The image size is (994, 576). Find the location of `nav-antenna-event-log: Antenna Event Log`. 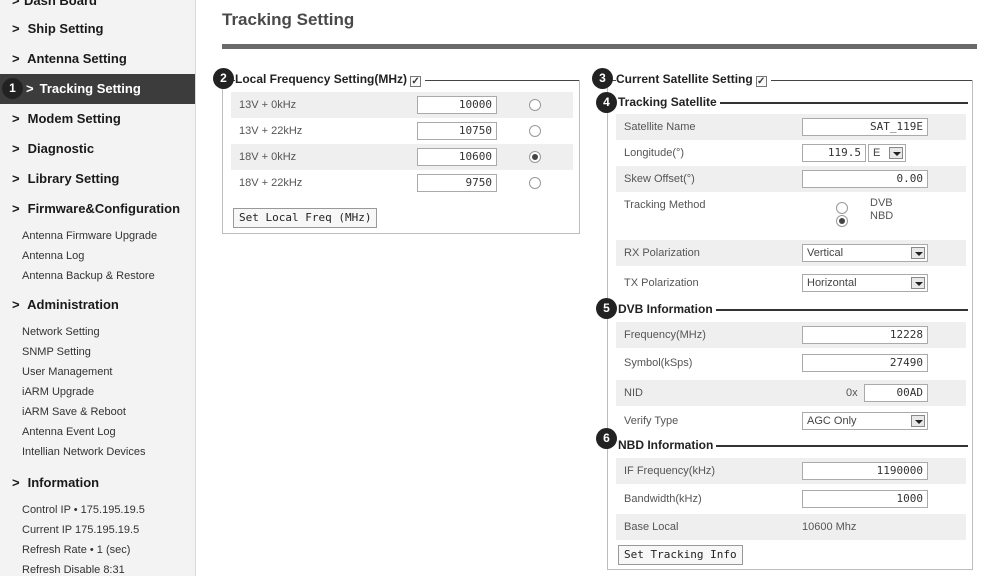

nav-antenna-event-log: Antenna Event Log is located at coordinates (97, 432).